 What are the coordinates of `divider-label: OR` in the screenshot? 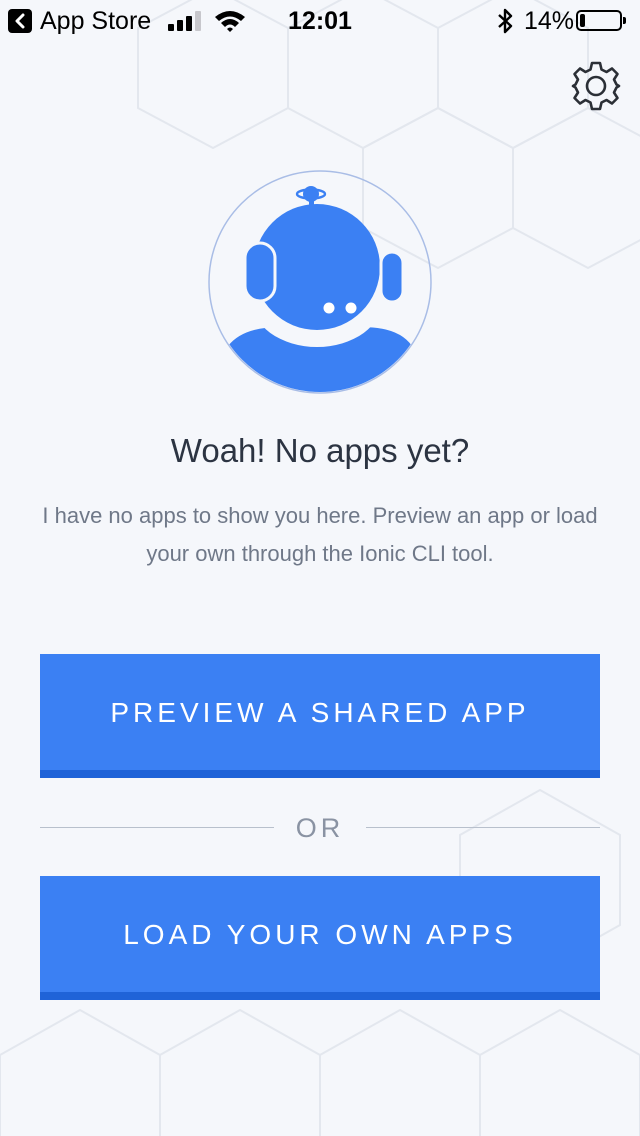 It's located at (320, 828).